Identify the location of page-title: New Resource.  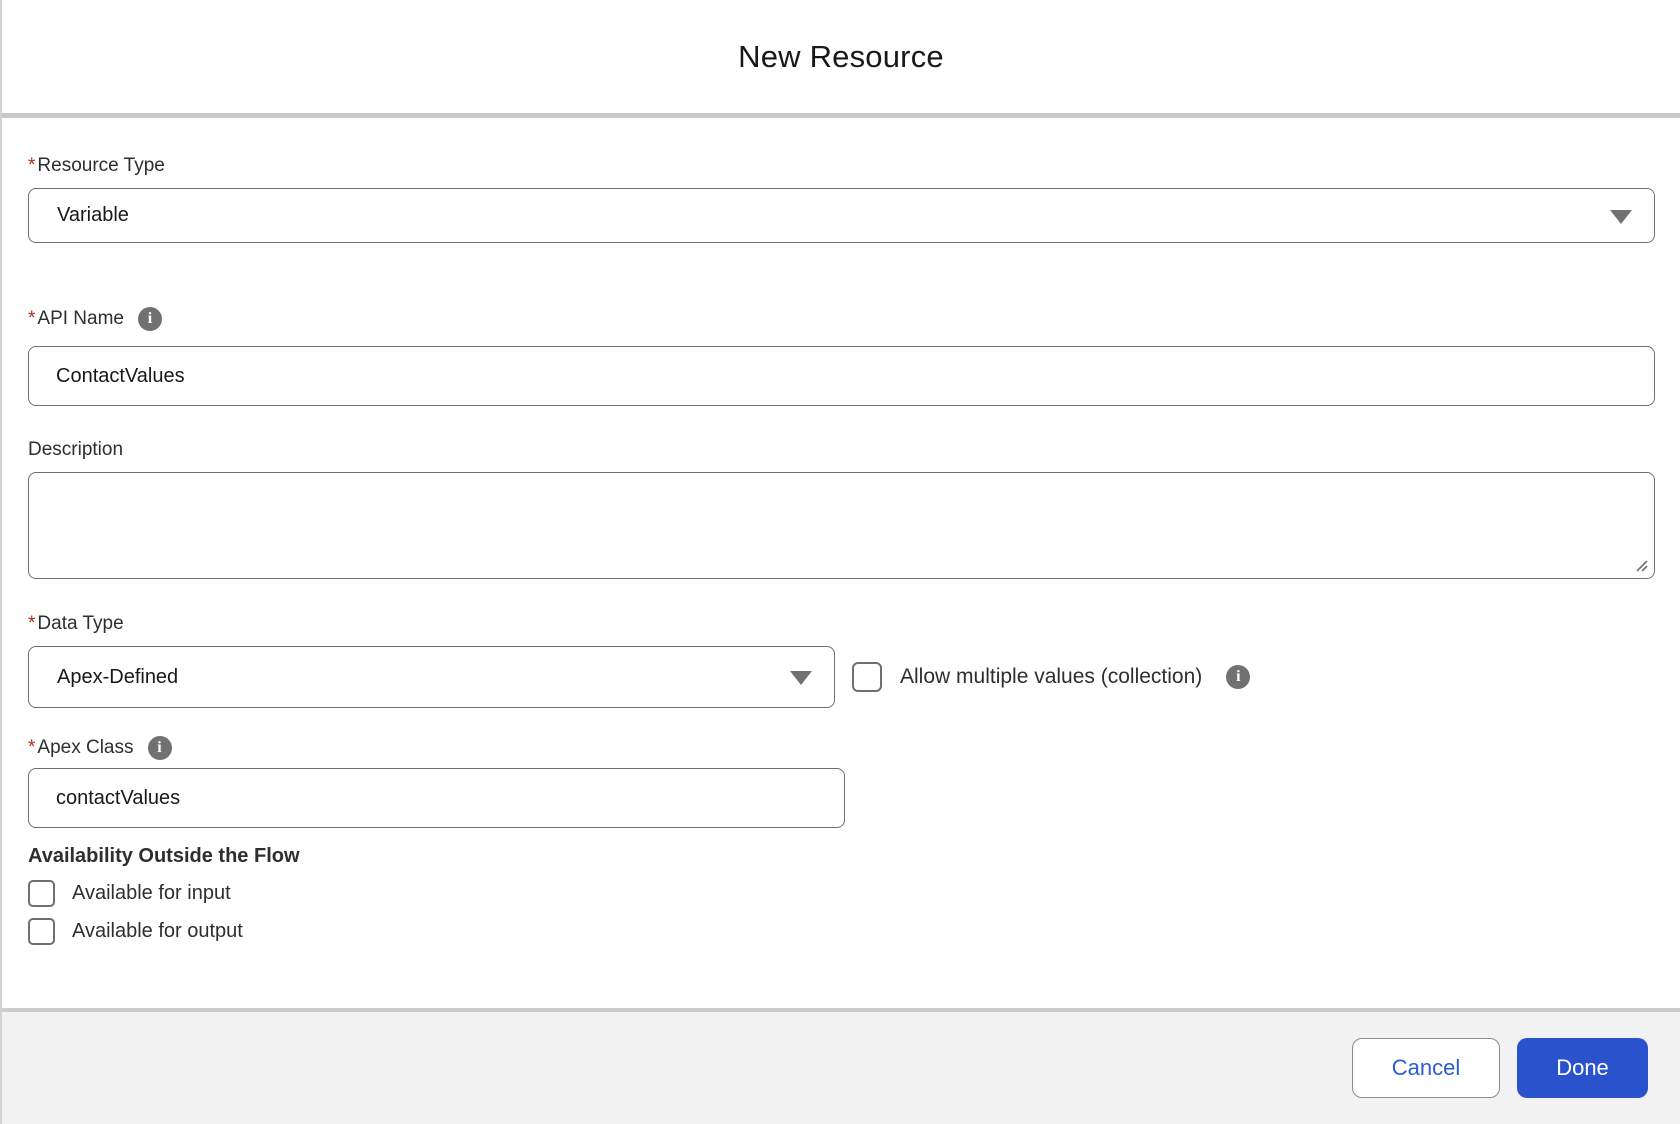
(841, 56).